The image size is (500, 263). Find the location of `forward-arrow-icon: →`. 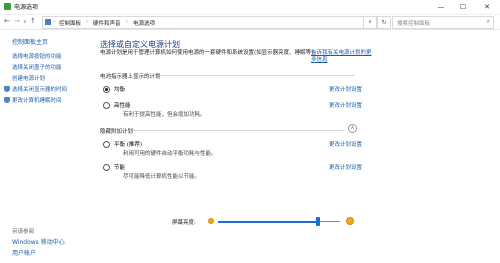

forward-arrow-icon: → is located at coordinates (17, 21).